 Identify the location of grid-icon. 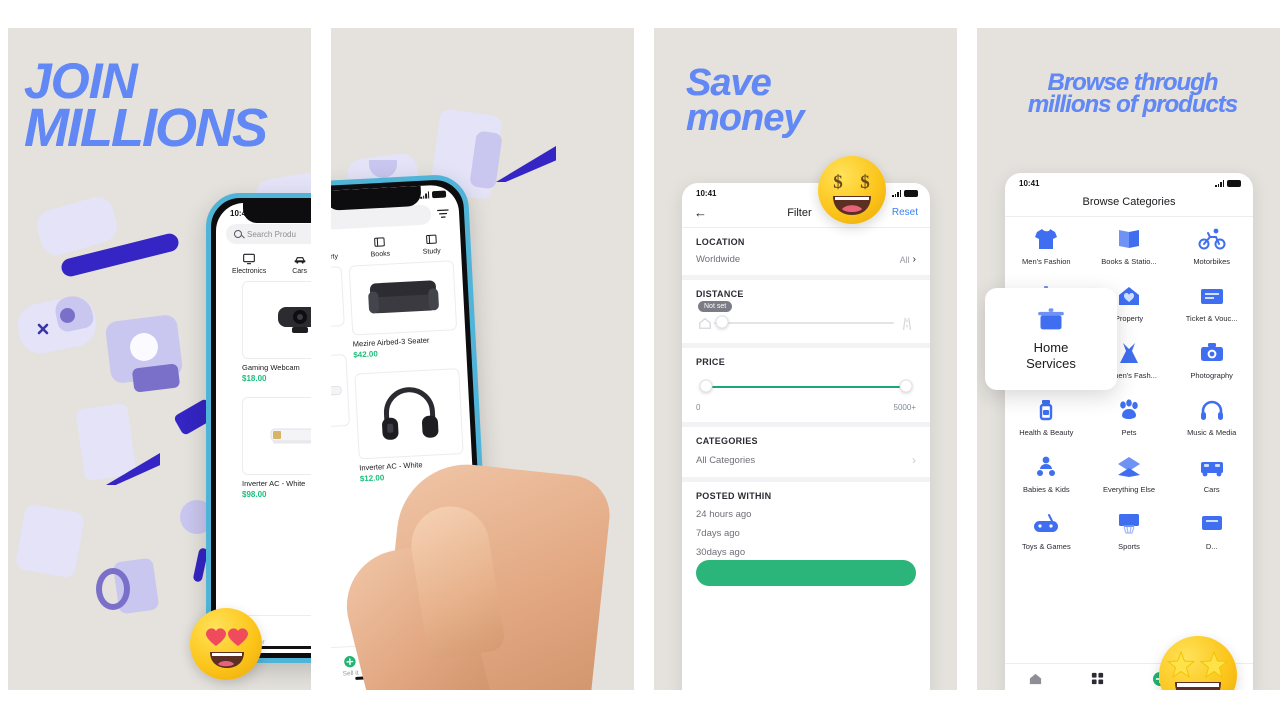
(1097, 678).